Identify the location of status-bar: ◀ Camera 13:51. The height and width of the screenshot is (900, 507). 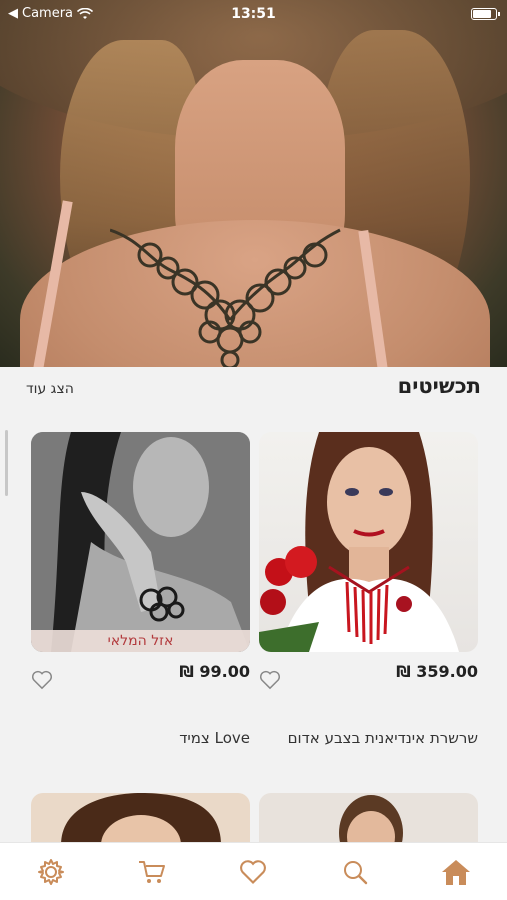
(253, 14).